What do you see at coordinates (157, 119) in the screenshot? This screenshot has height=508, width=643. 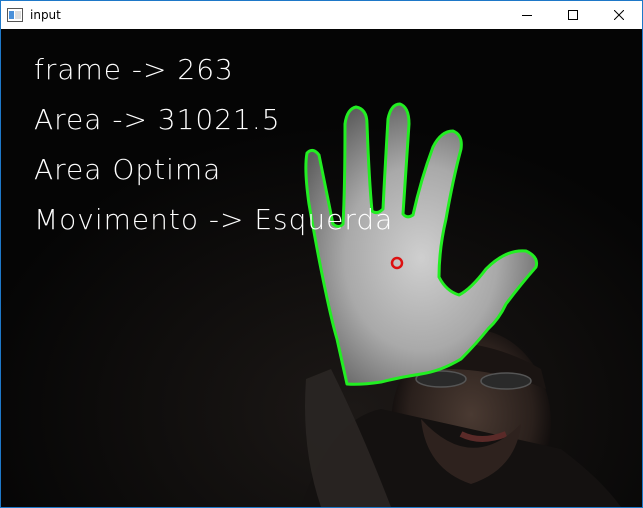 I see `area-value-text: Area -> 31021.5` at bounding box center [157, 119].